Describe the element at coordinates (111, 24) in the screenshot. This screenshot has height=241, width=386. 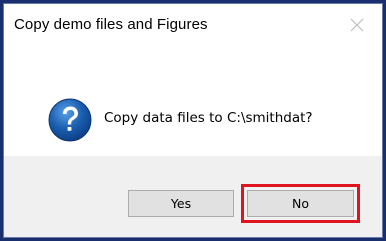
I see `dialog-title: Copy demo files and Figures` at that location.